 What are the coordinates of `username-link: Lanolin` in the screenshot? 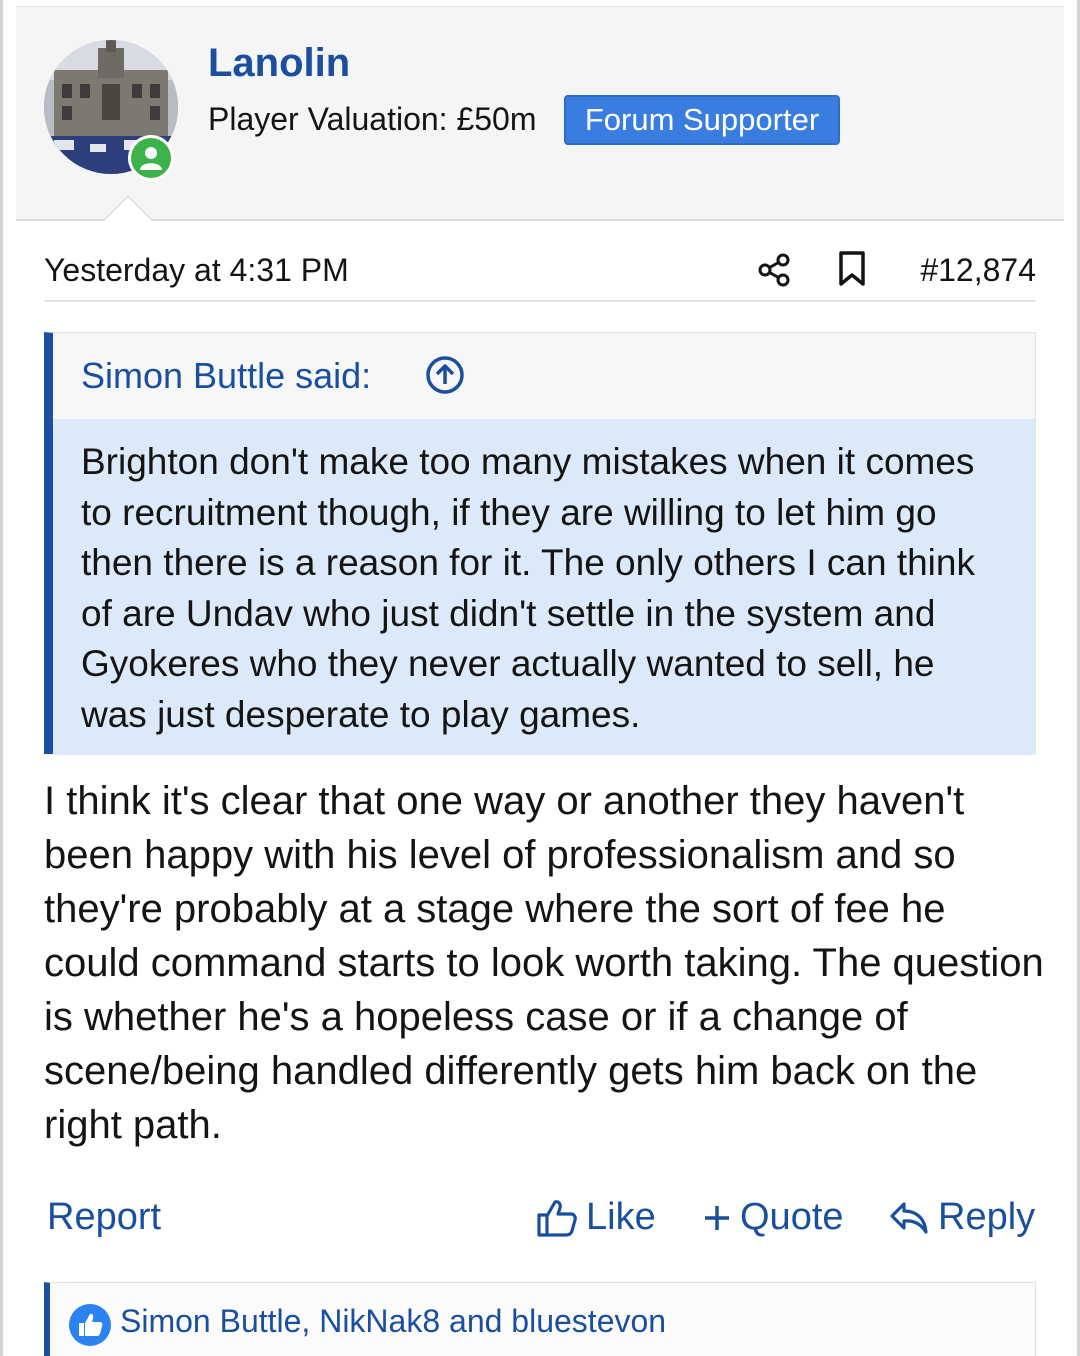 It's located at (279, 63).